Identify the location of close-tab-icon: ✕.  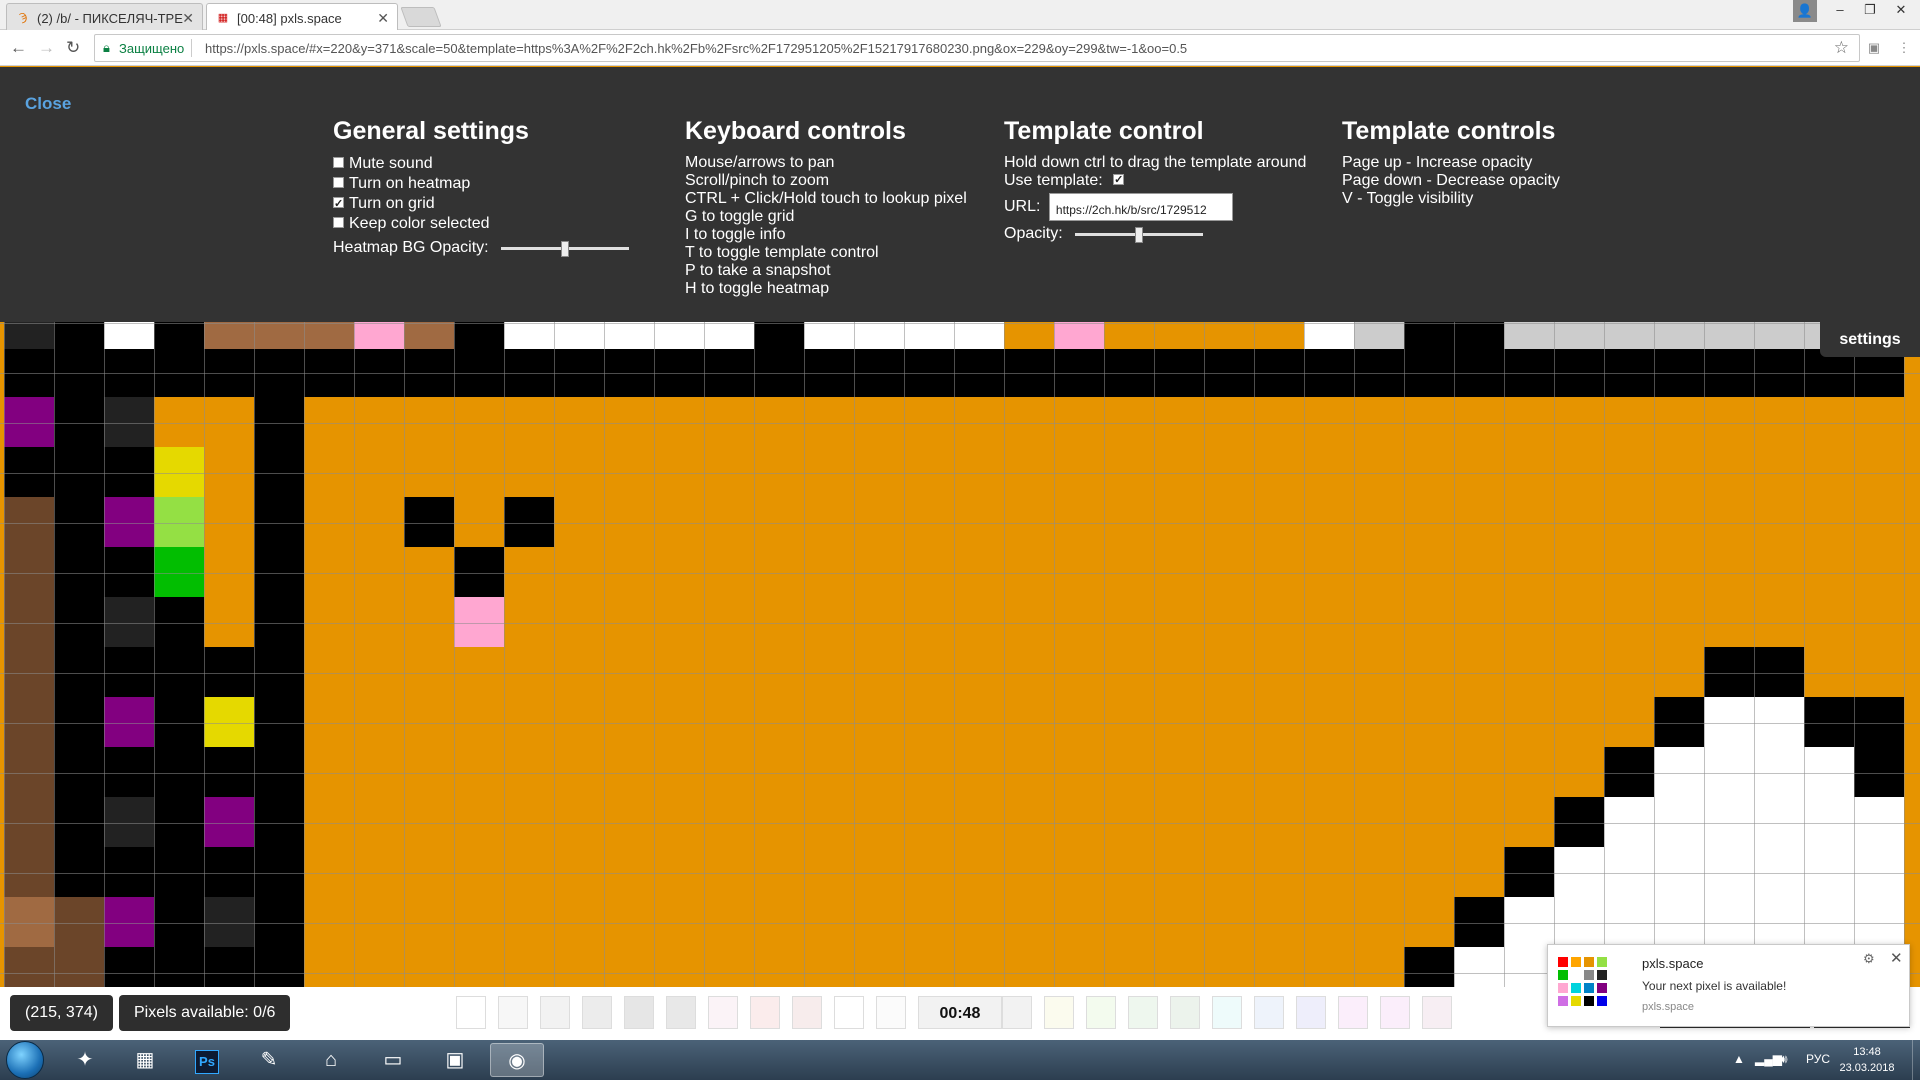
(188, 18).